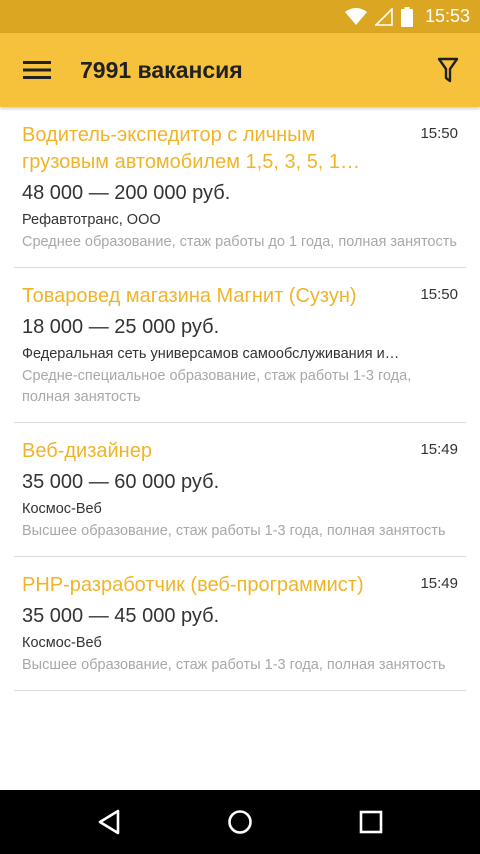 The image size is (480, 854). Describe the element at coordinates (37, 70) in the screenshot. I see `hamburger-menu-icon` at that location.